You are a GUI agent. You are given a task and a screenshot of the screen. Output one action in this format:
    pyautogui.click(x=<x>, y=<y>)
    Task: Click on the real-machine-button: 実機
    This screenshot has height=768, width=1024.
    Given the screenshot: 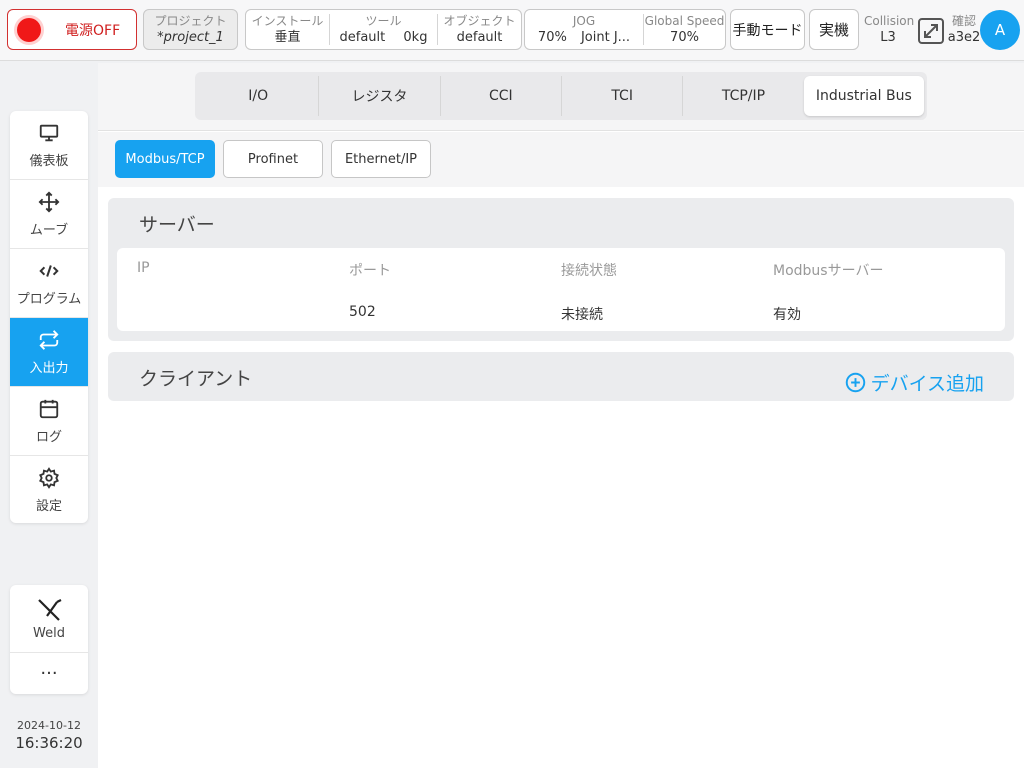 What is the action you would take?
    pyautogui.click(x=834, y=29)
    